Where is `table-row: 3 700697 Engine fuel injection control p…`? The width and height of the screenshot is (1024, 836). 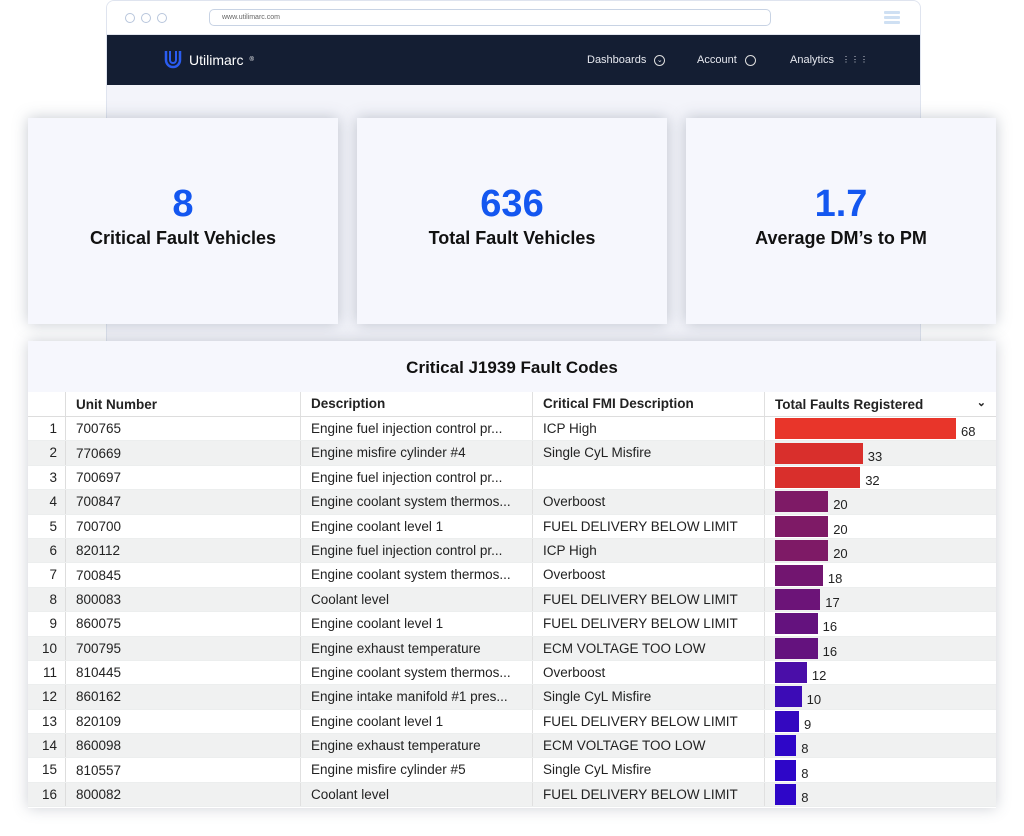 table-row: 3 700697 Engine fuel injection control p… is located at coordinates (512, 478).